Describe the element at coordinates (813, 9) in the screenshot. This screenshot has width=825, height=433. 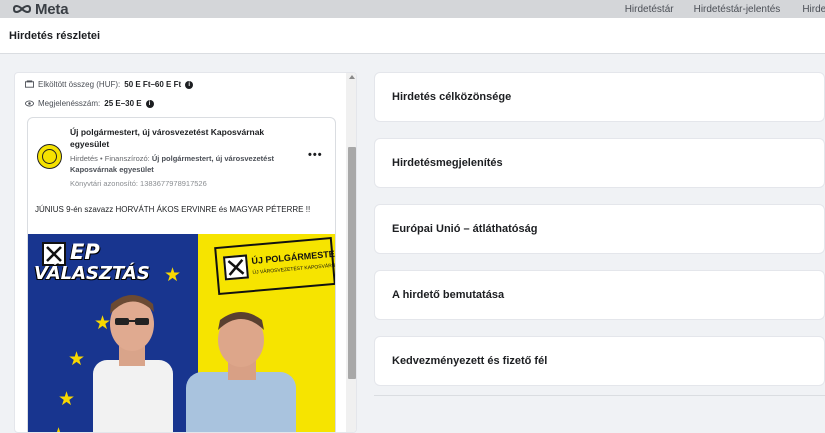
I see `nav-third: Hirdet` at that location.